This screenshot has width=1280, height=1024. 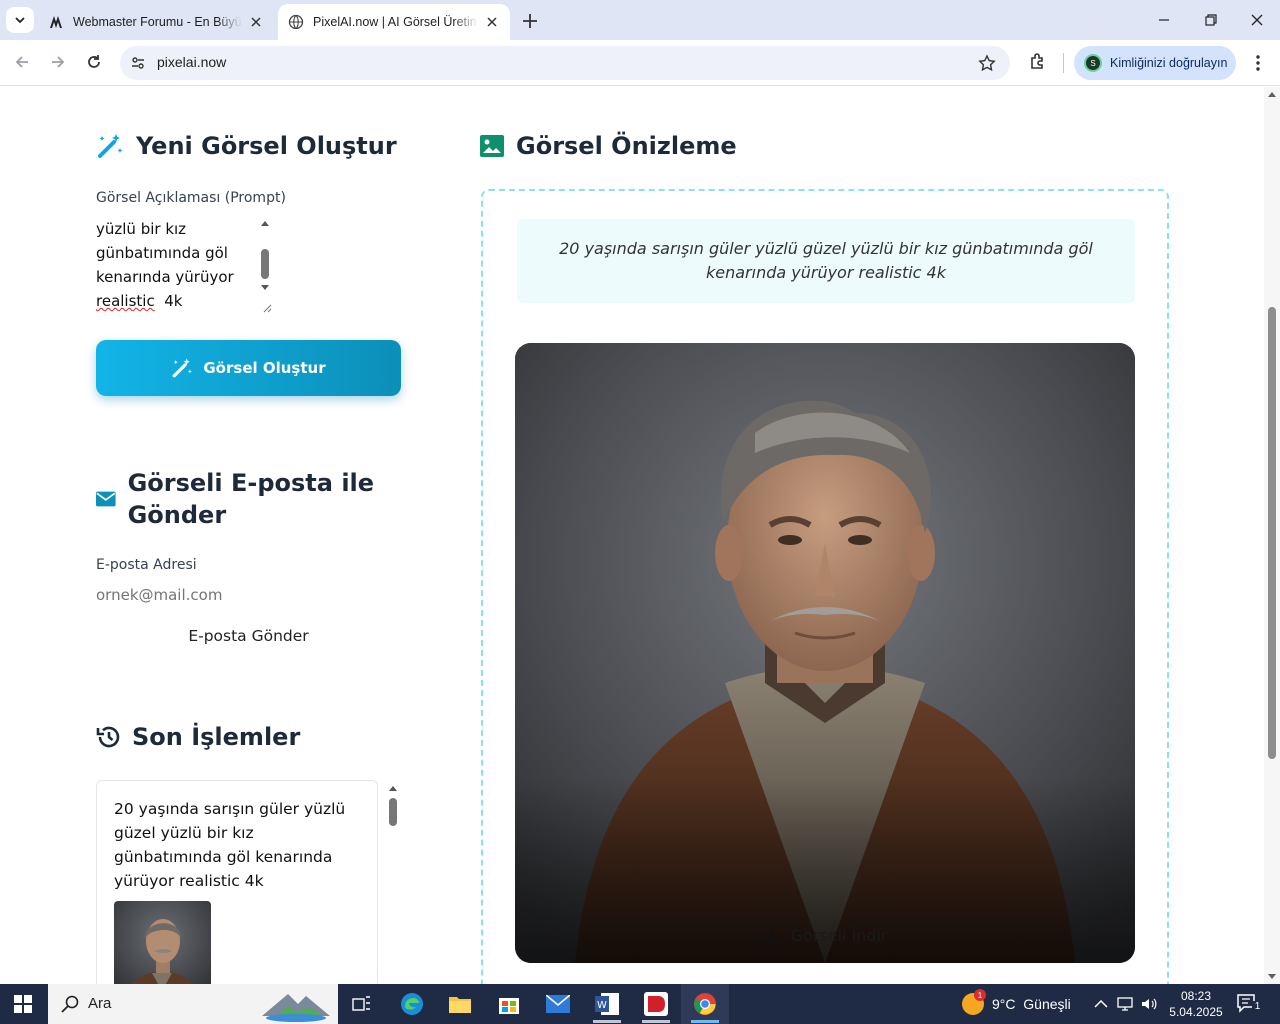 I want to click on taskbar-chrome, so click(x=705, y=1004).